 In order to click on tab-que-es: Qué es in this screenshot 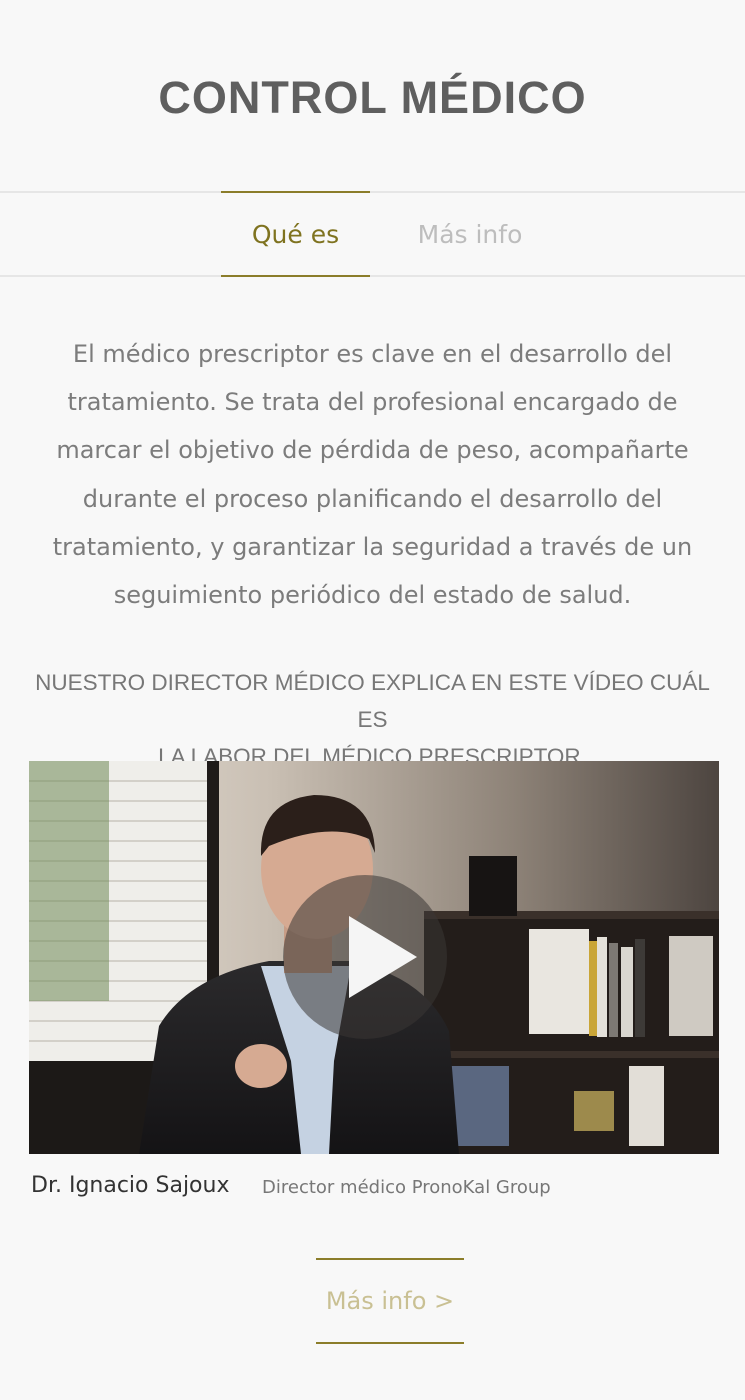, I will do `click(295, 234)`.